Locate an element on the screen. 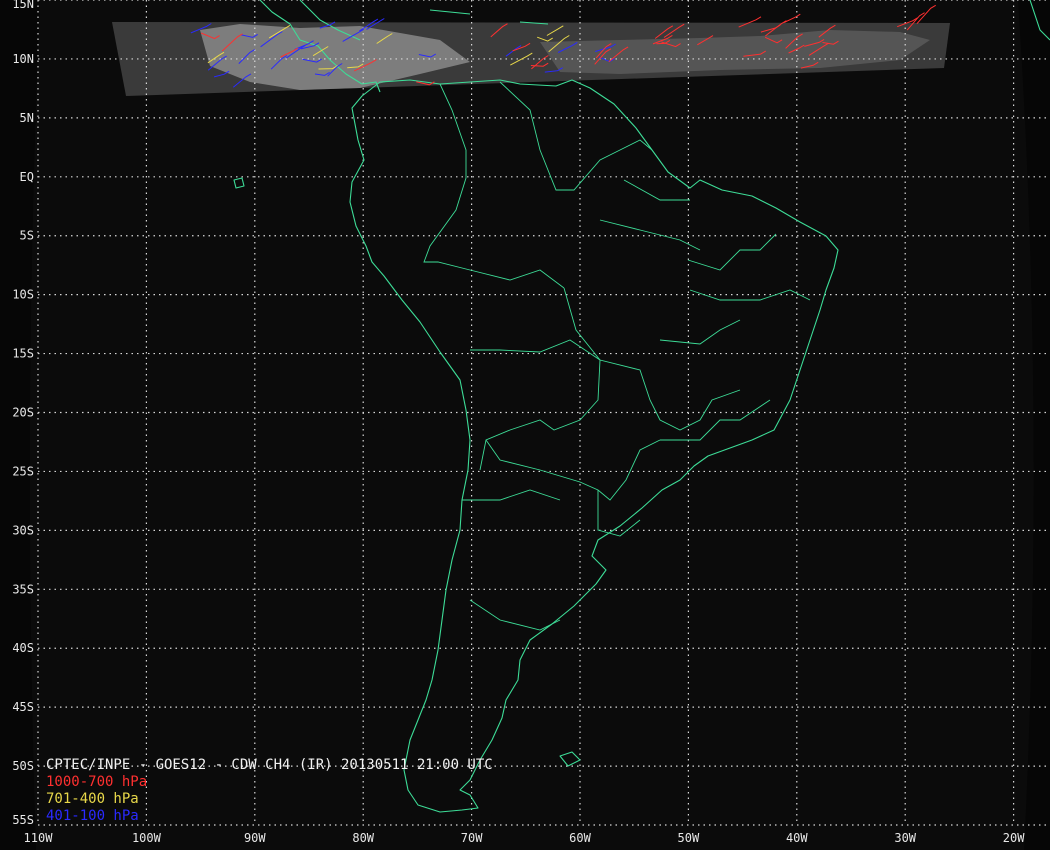  latitude-label: 15S is located at coordinates (23, 354).